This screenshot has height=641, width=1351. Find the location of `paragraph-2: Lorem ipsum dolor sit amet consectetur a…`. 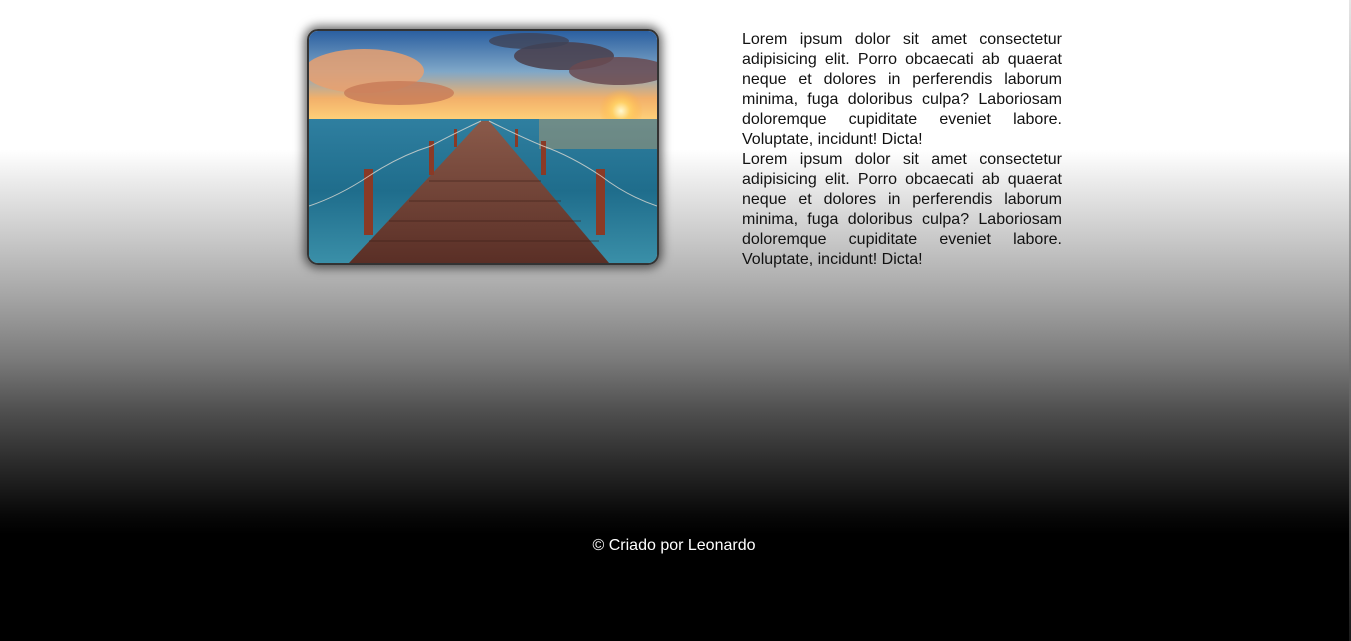

paragraph-2: Lorem ipsum dolor sit amet consectetur a… is located at coordinates (902, 209).